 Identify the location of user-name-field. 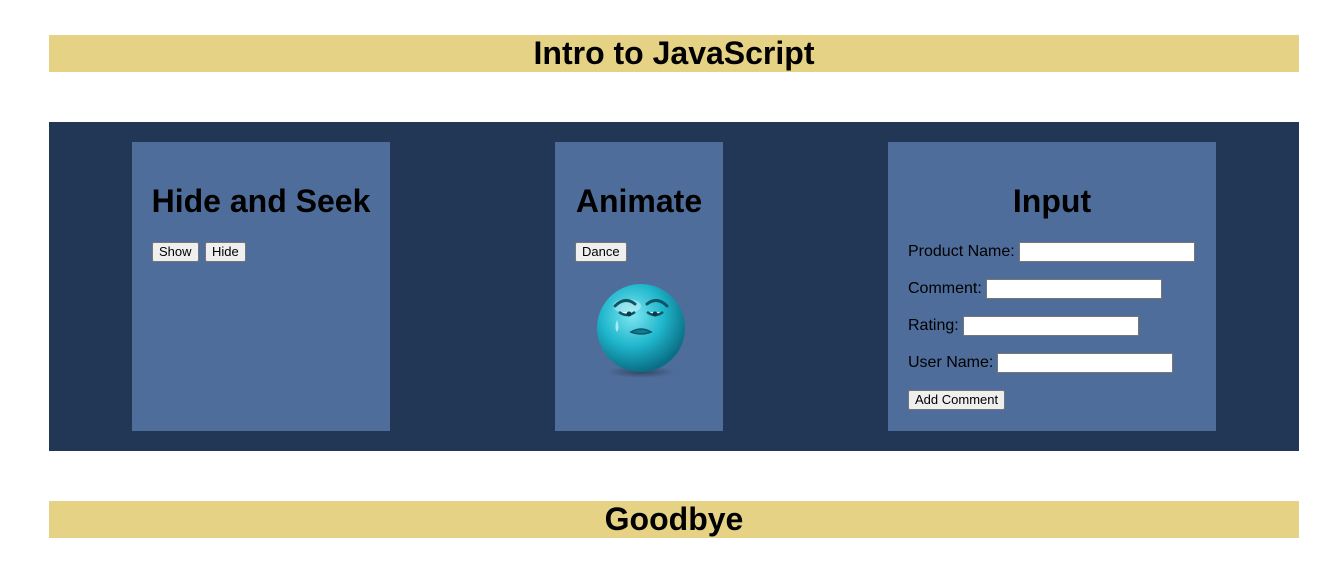
(1085, 363).